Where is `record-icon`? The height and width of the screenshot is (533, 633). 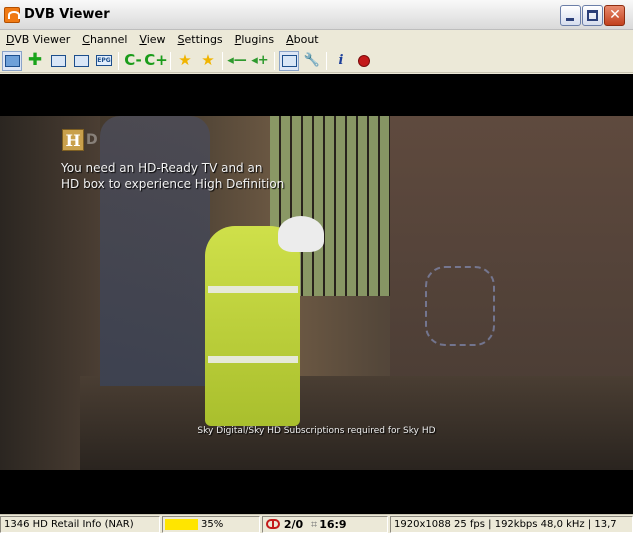 record-icon is located at coordinates (364, 60).